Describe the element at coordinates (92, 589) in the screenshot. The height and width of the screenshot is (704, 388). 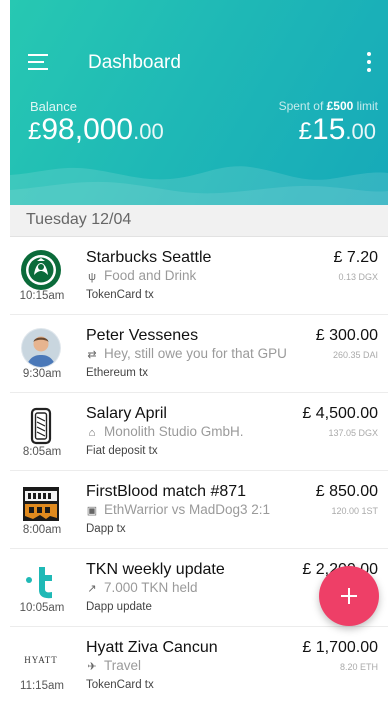
I see `trend-icon: ↗` at that location.